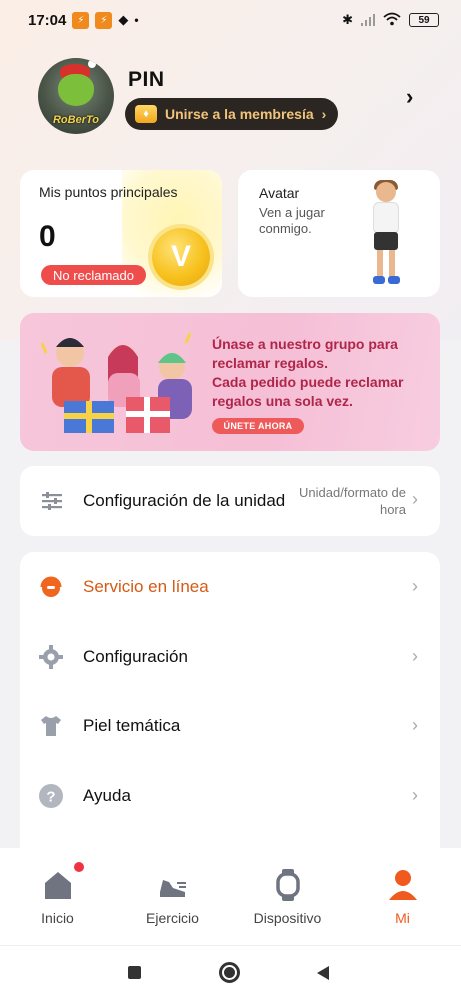 Image resolution: width=461 pixels, height=1000 pixels. What do you see at coordinates (134, 972) in the screenshot?
I see `recent-apps-button` at bounding box center [134, 972].